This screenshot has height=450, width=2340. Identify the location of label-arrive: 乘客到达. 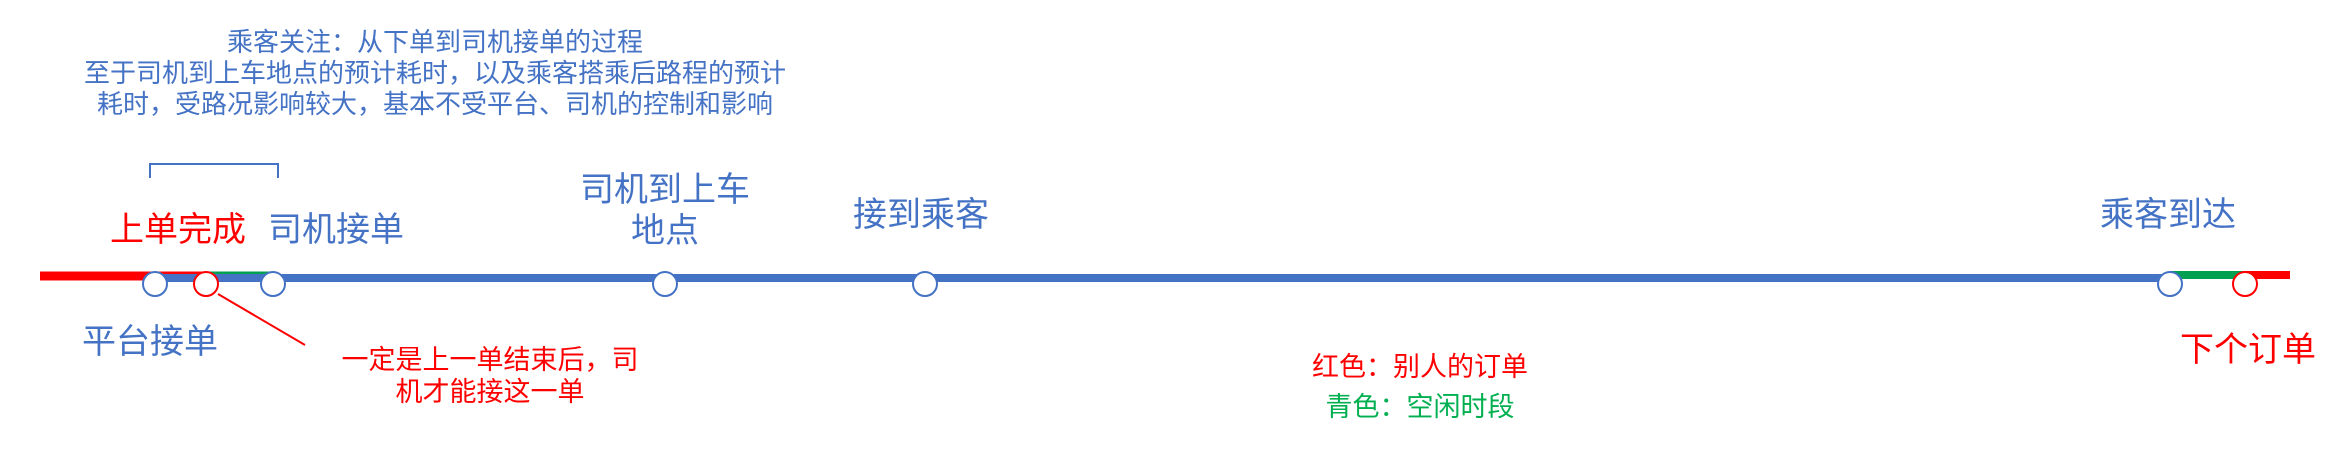
(2168, 215).